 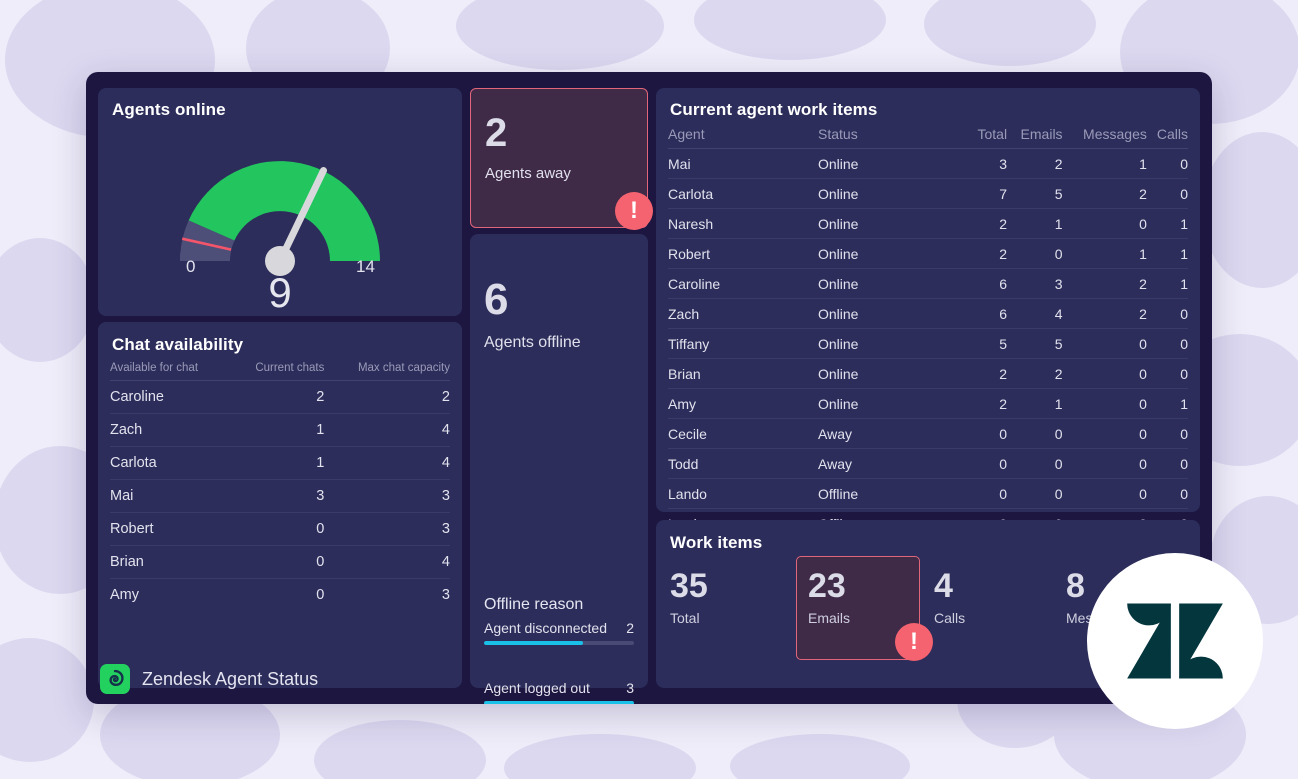 What do you see at coordinates (170, 529) in the screenshot?
I see `cell-name: Robert` at bounding box center [170, 529].